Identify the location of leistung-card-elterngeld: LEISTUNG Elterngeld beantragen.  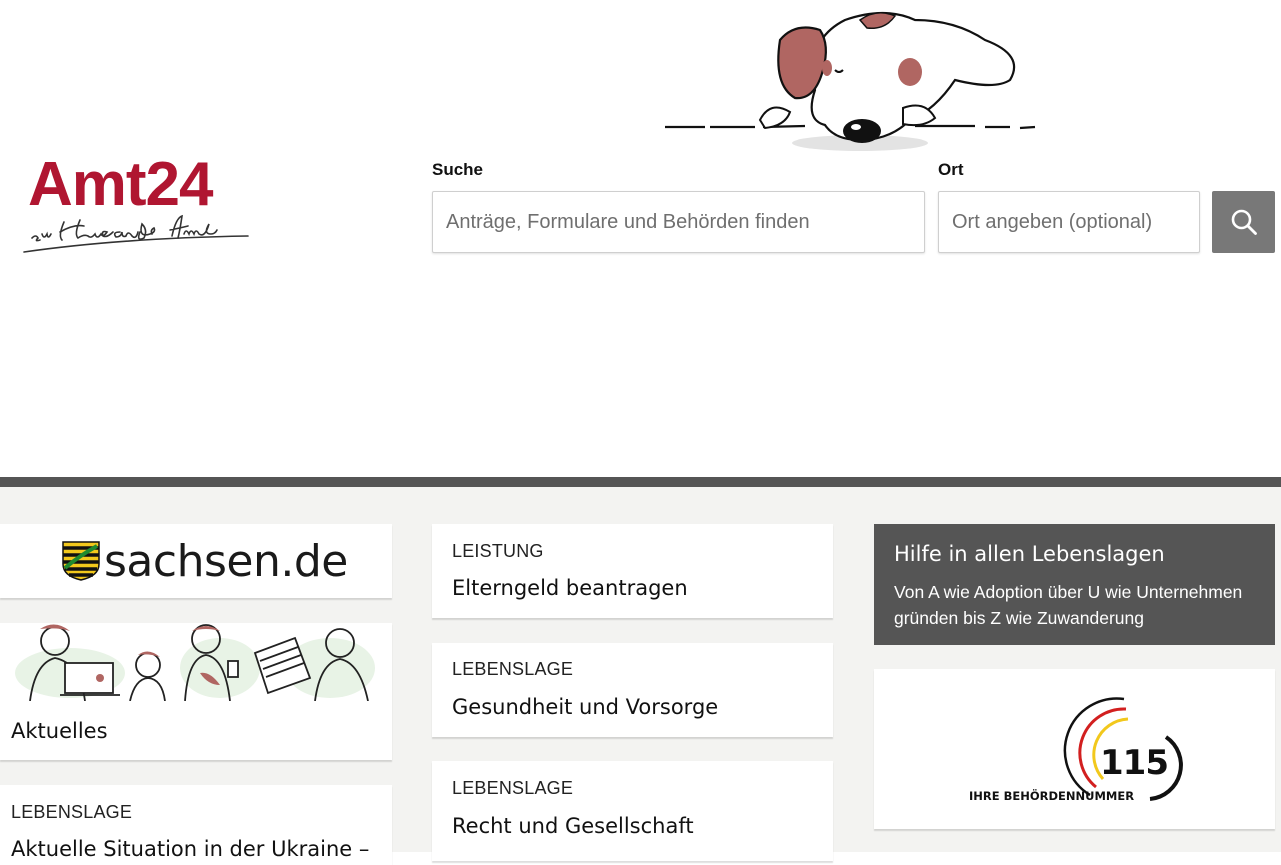
(632, 571).